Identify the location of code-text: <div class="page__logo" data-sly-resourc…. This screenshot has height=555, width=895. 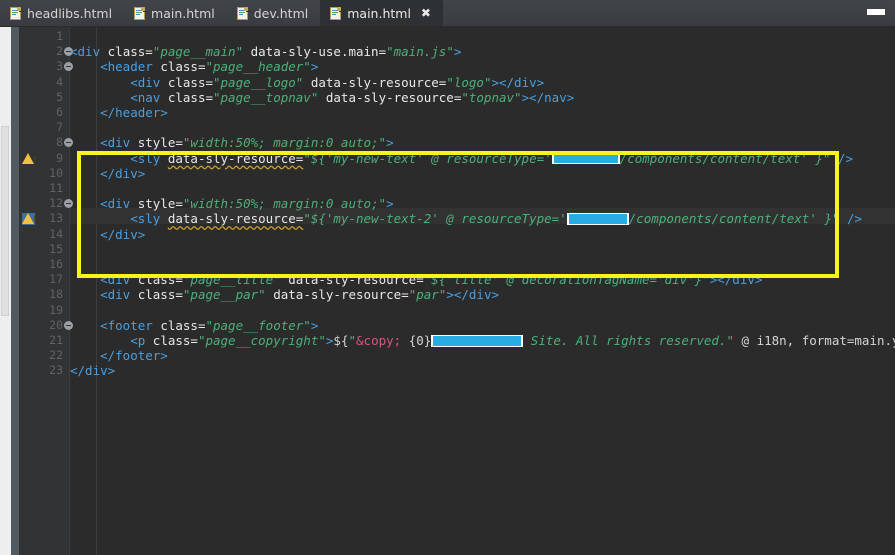
(307, 82).